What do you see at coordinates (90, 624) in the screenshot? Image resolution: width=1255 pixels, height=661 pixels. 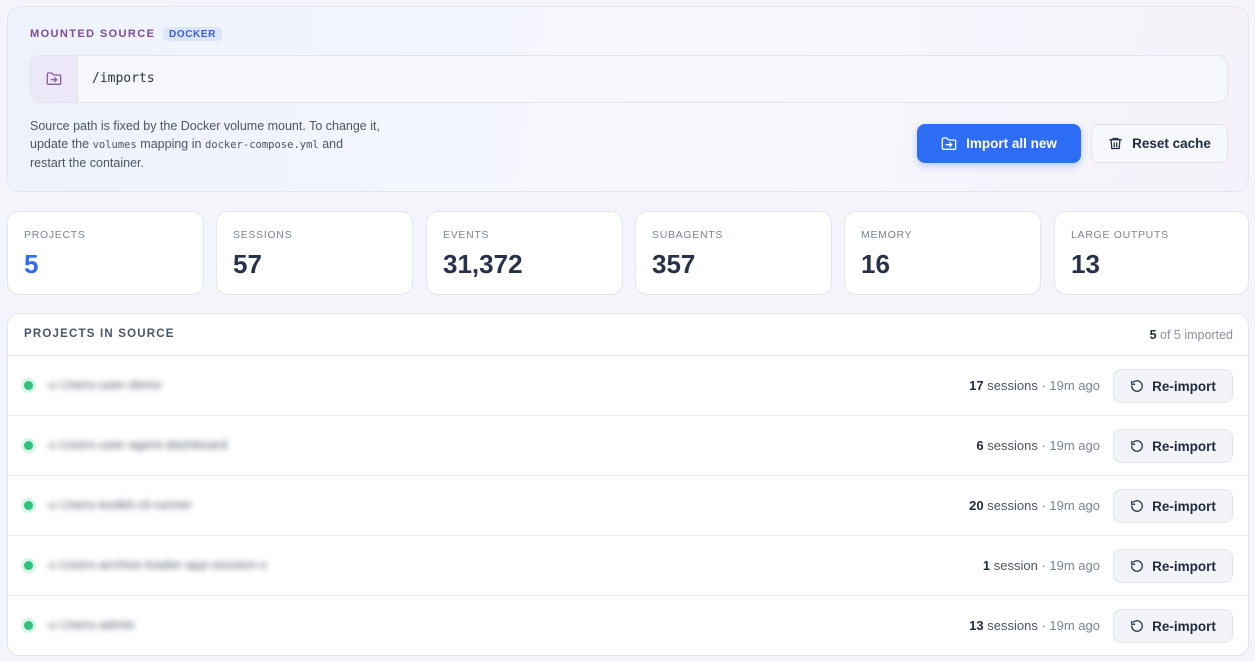 I see `project-name: -c-Users-admin` at bounding box center [90, 624].